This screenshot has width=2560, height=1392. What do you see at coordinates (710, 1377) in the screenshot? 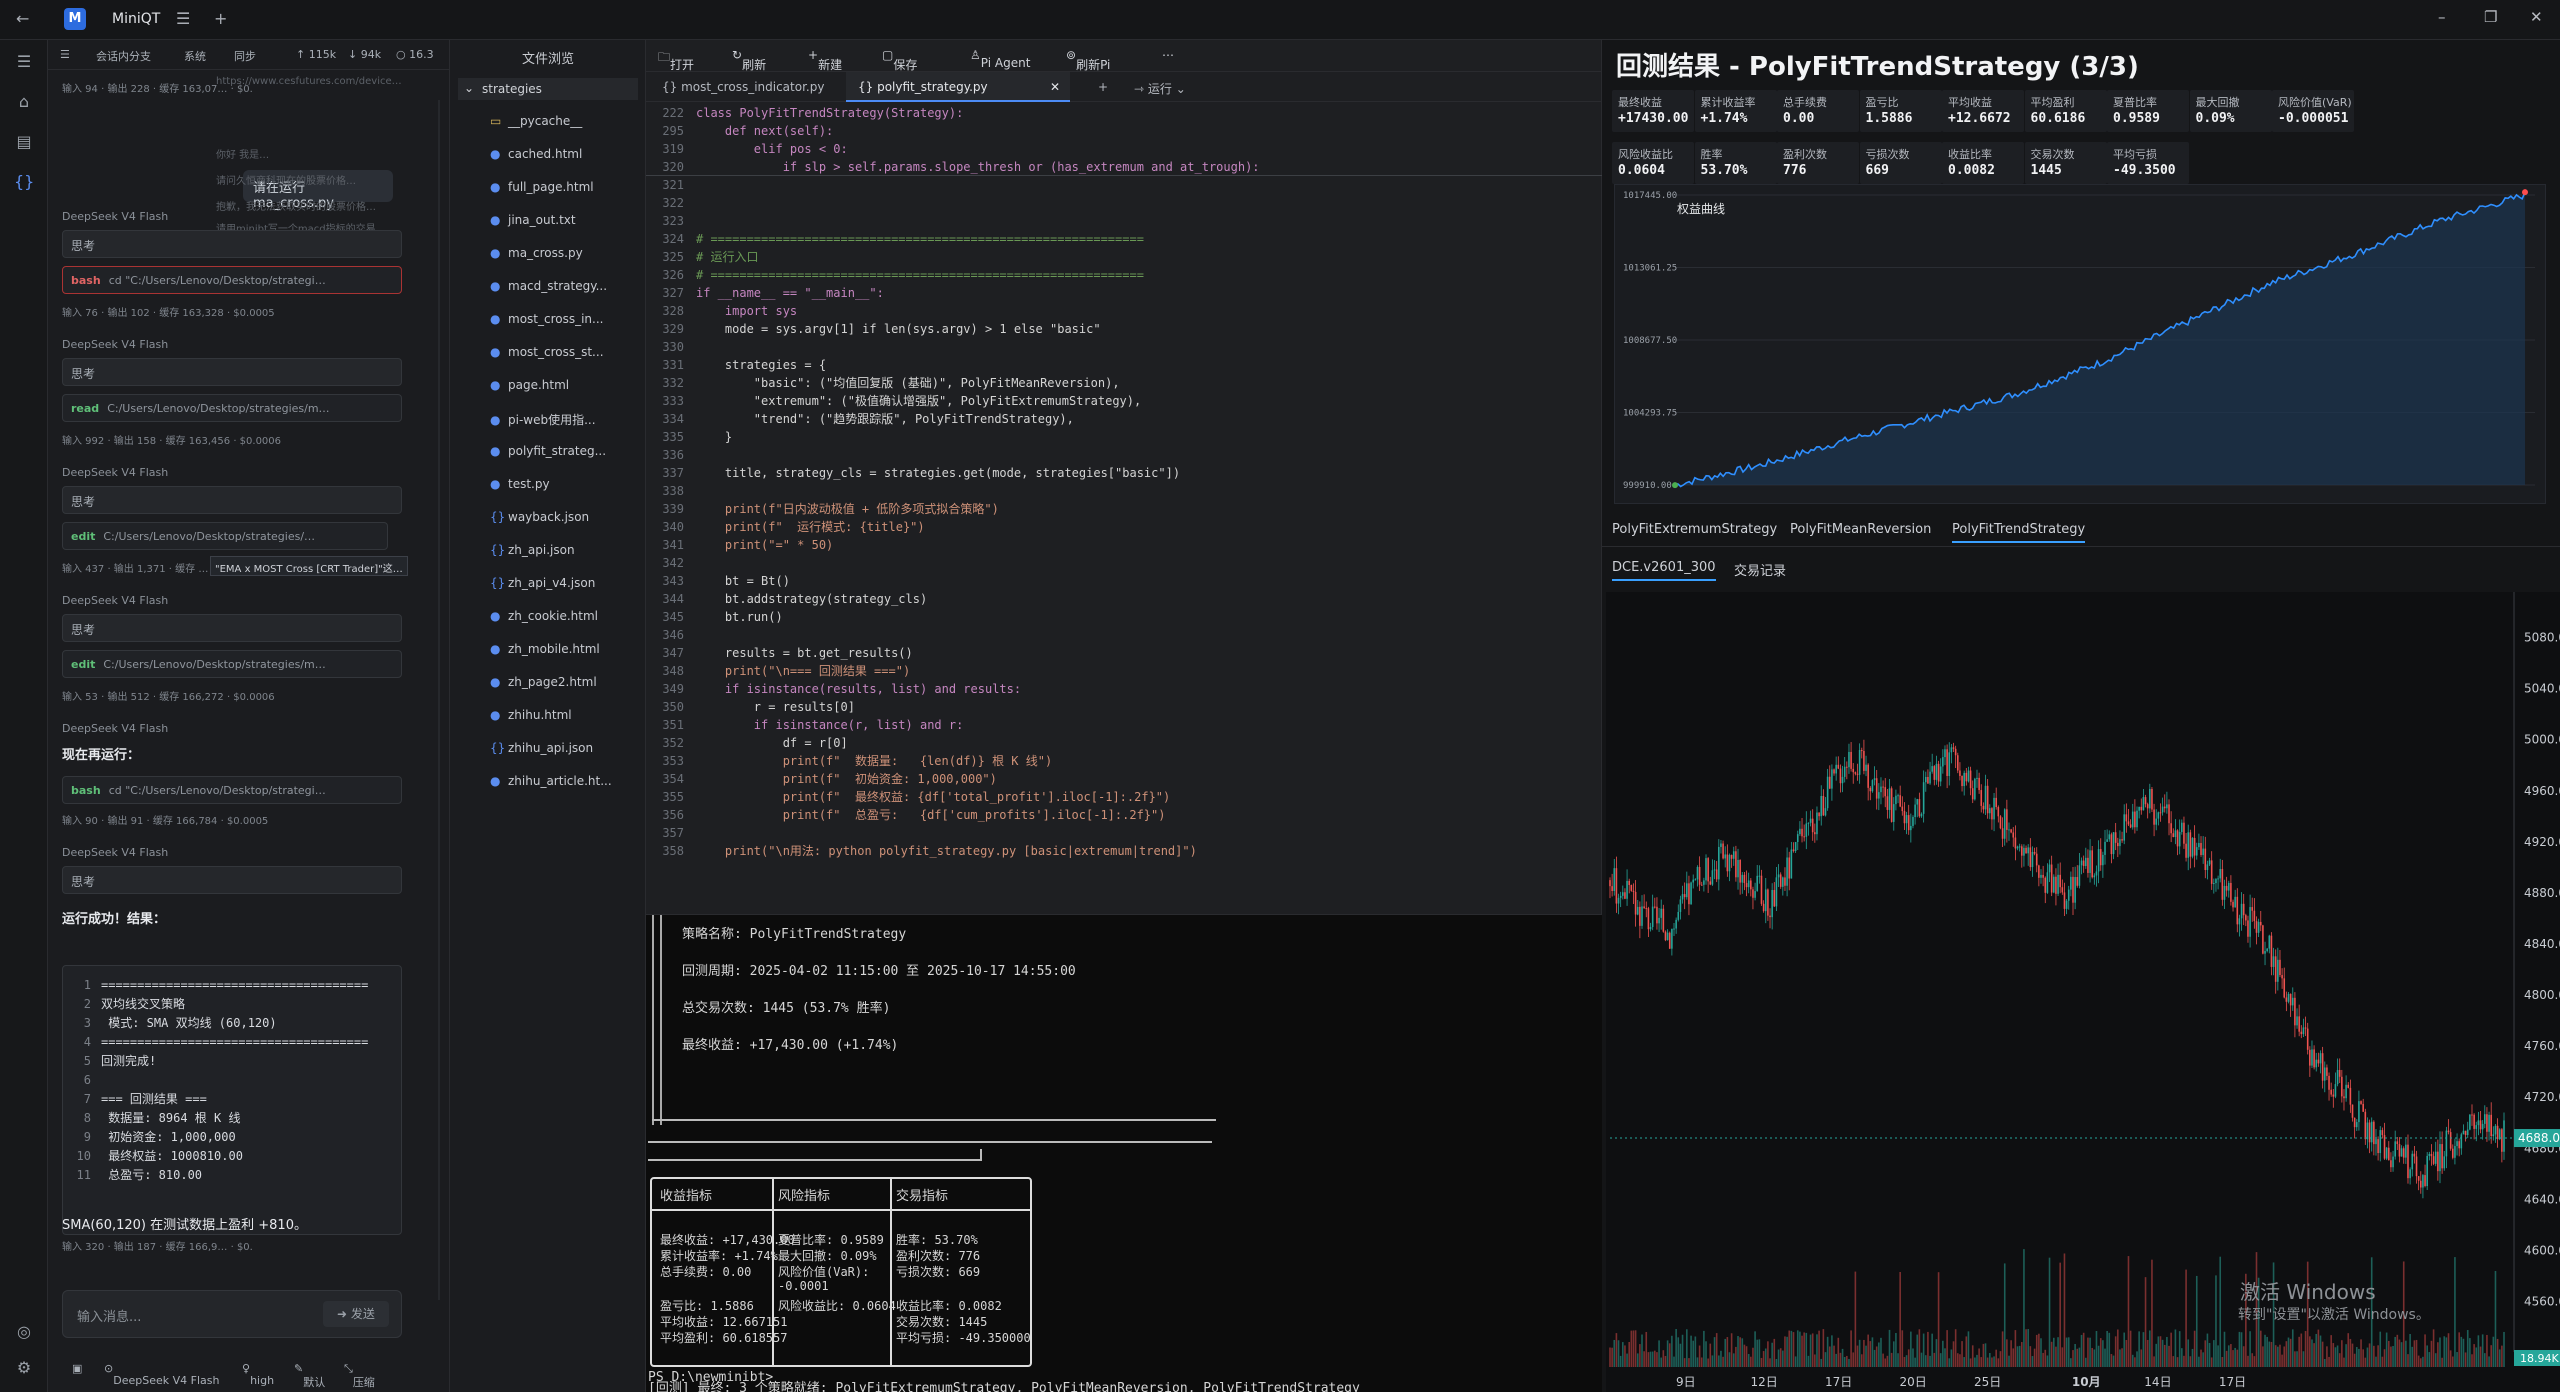
I see `terminal-prompt: PS D:\newminibt>` at bounding box center [710, 1377].